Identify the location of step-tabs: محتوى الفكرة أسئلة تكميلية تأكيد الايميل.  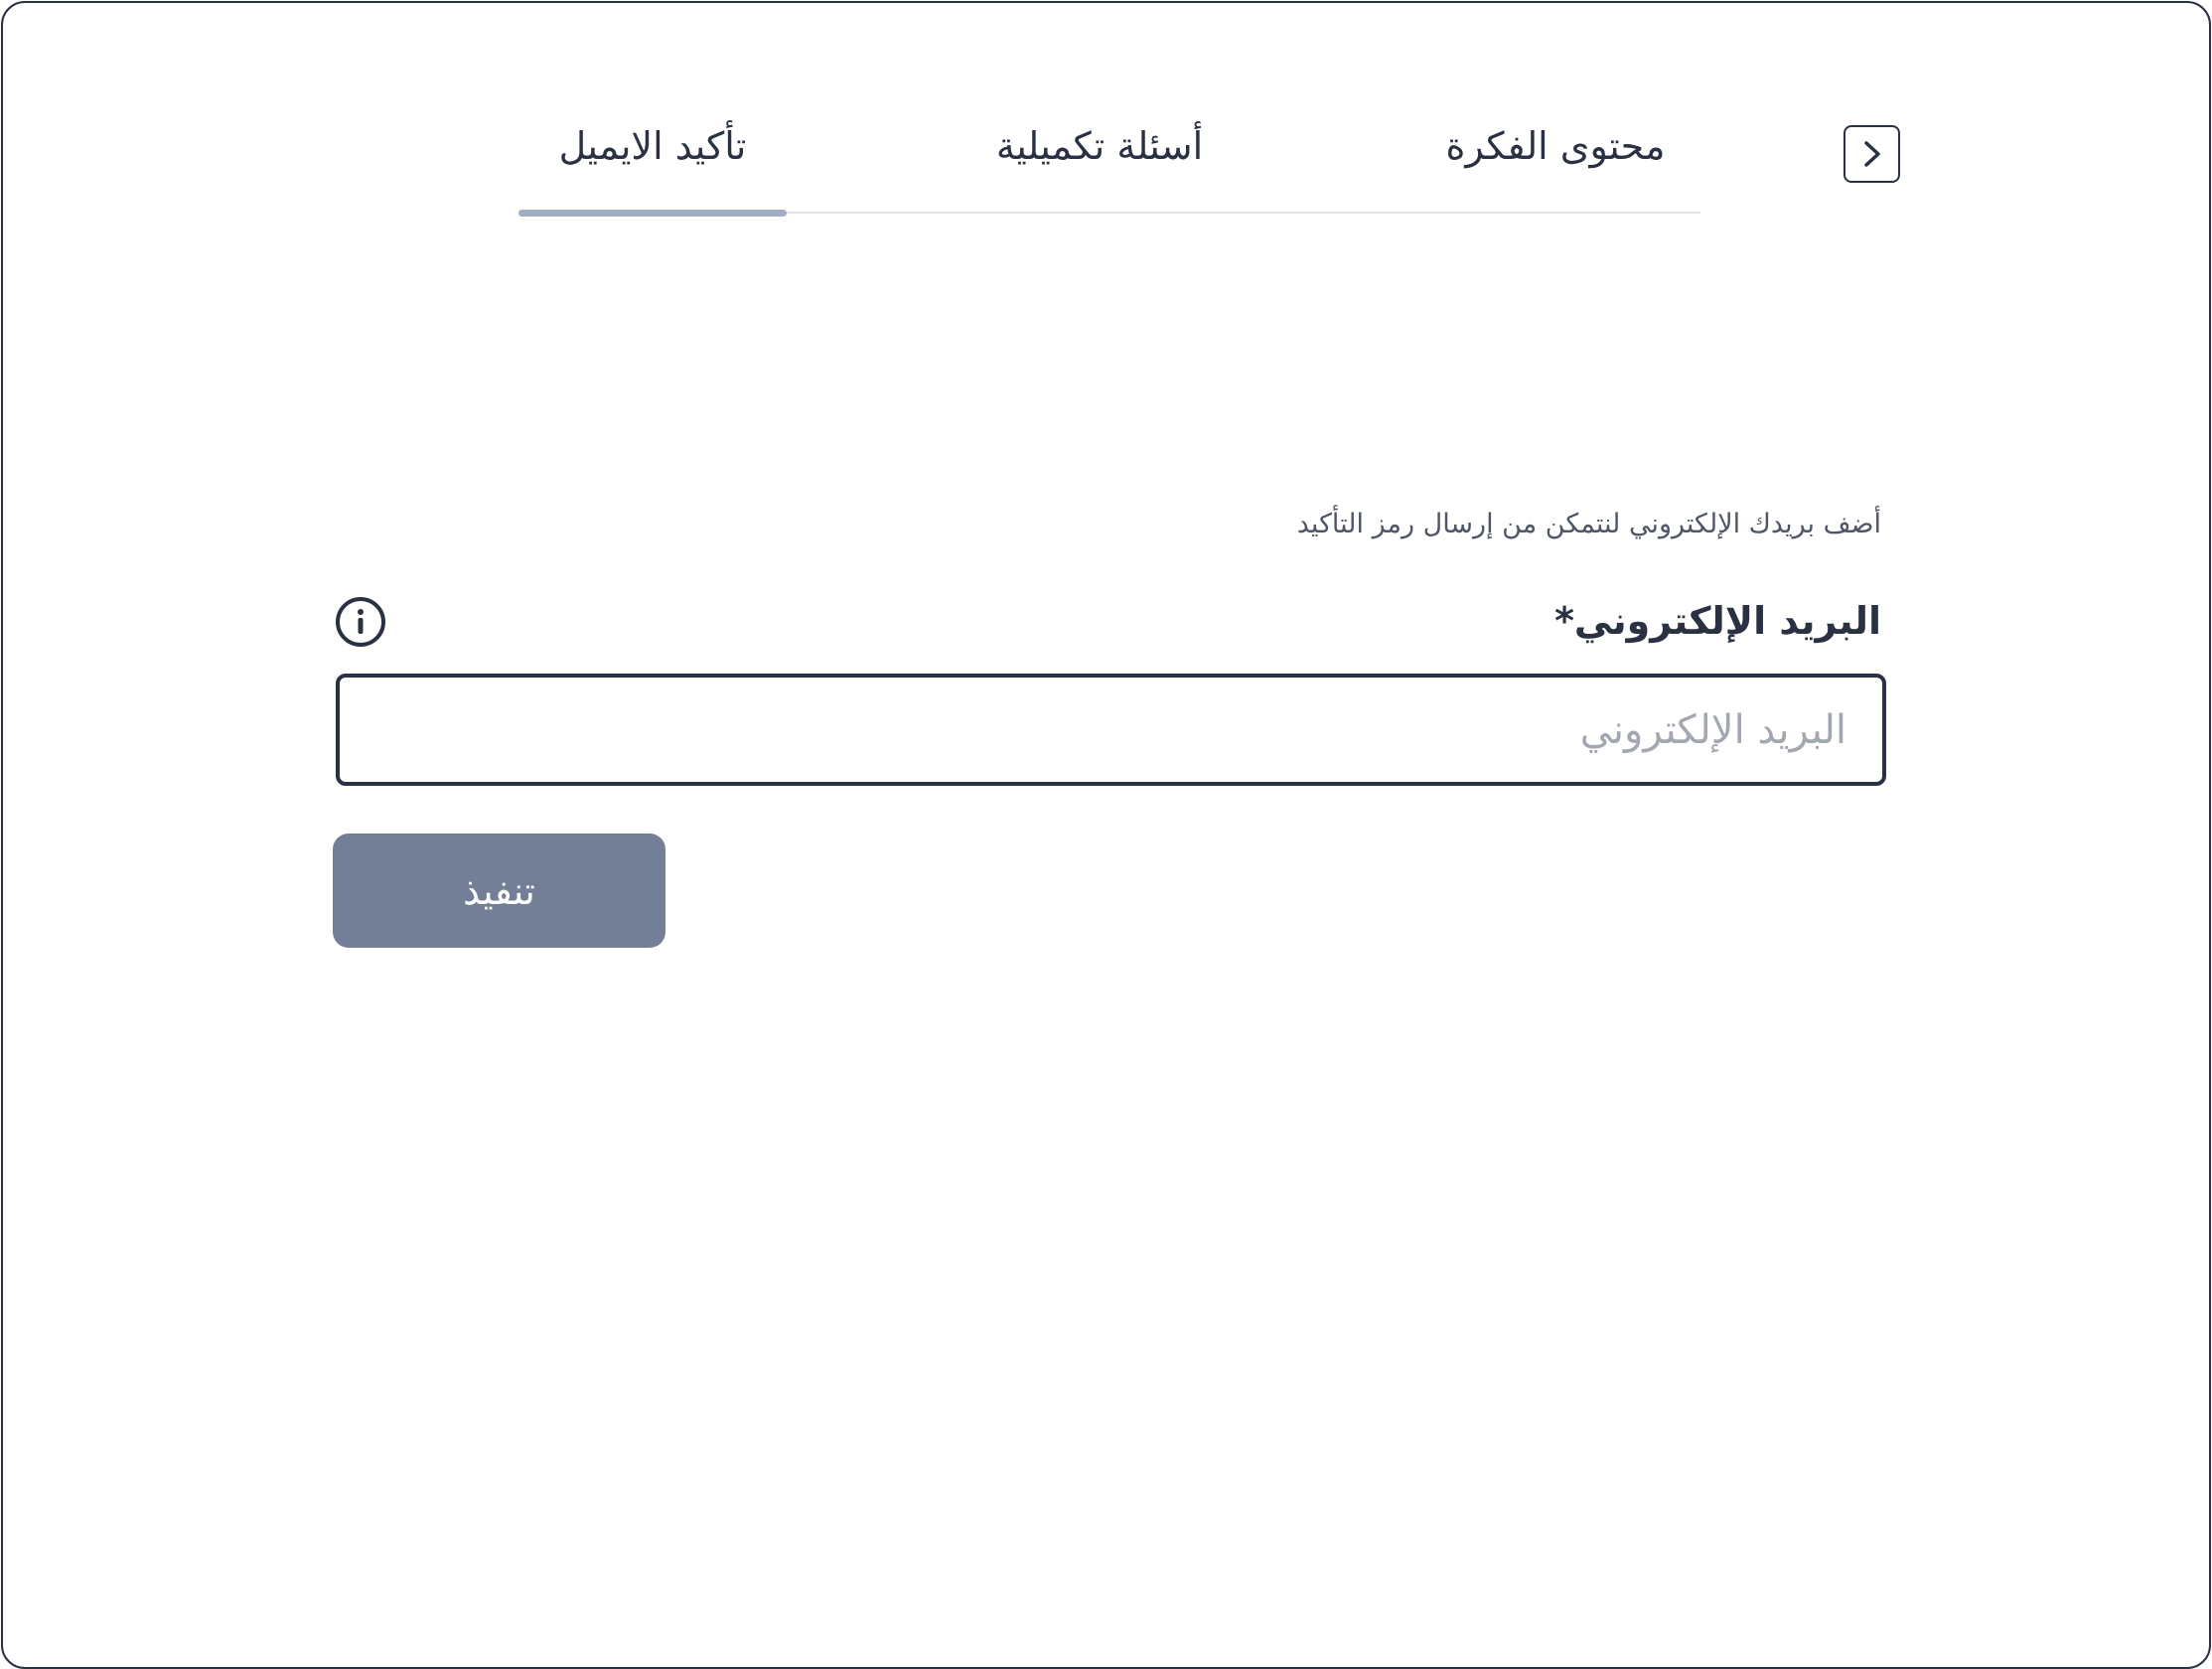
(1109, 161).